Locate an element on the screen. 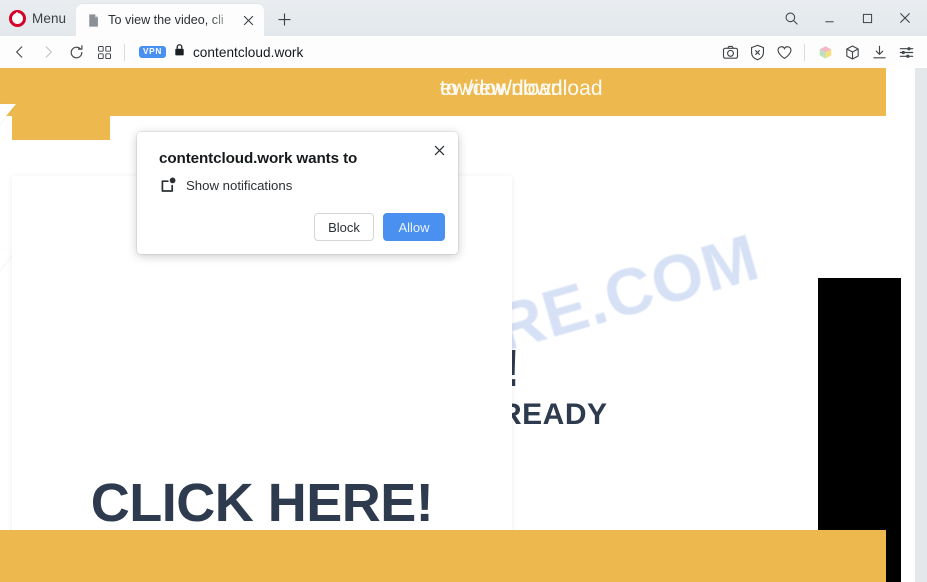  easy-setup-sliders-icon is located at coordinates (906, 52).